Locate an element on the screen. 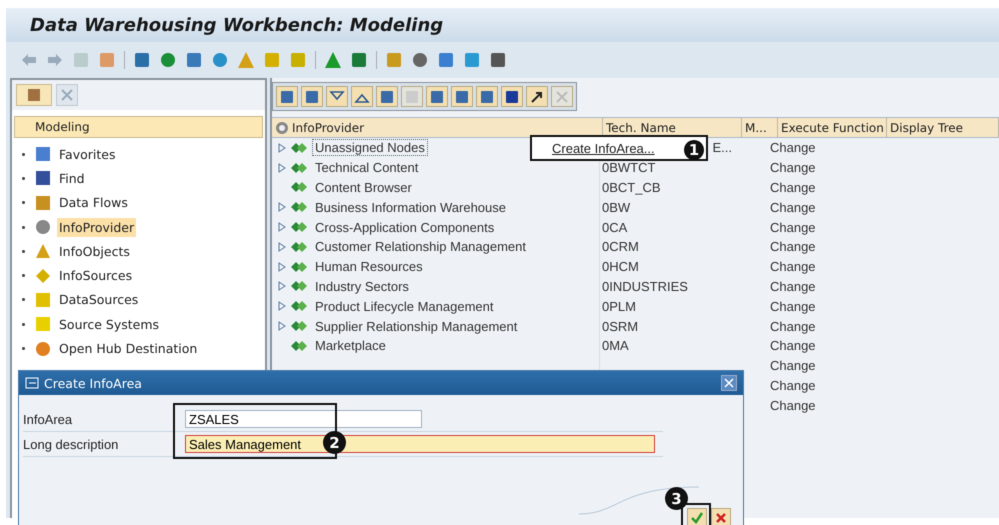 Image resolution: width=999 pixels, height=525 pixels. tree-node: Technical Content is located at coordinates (367, 167).